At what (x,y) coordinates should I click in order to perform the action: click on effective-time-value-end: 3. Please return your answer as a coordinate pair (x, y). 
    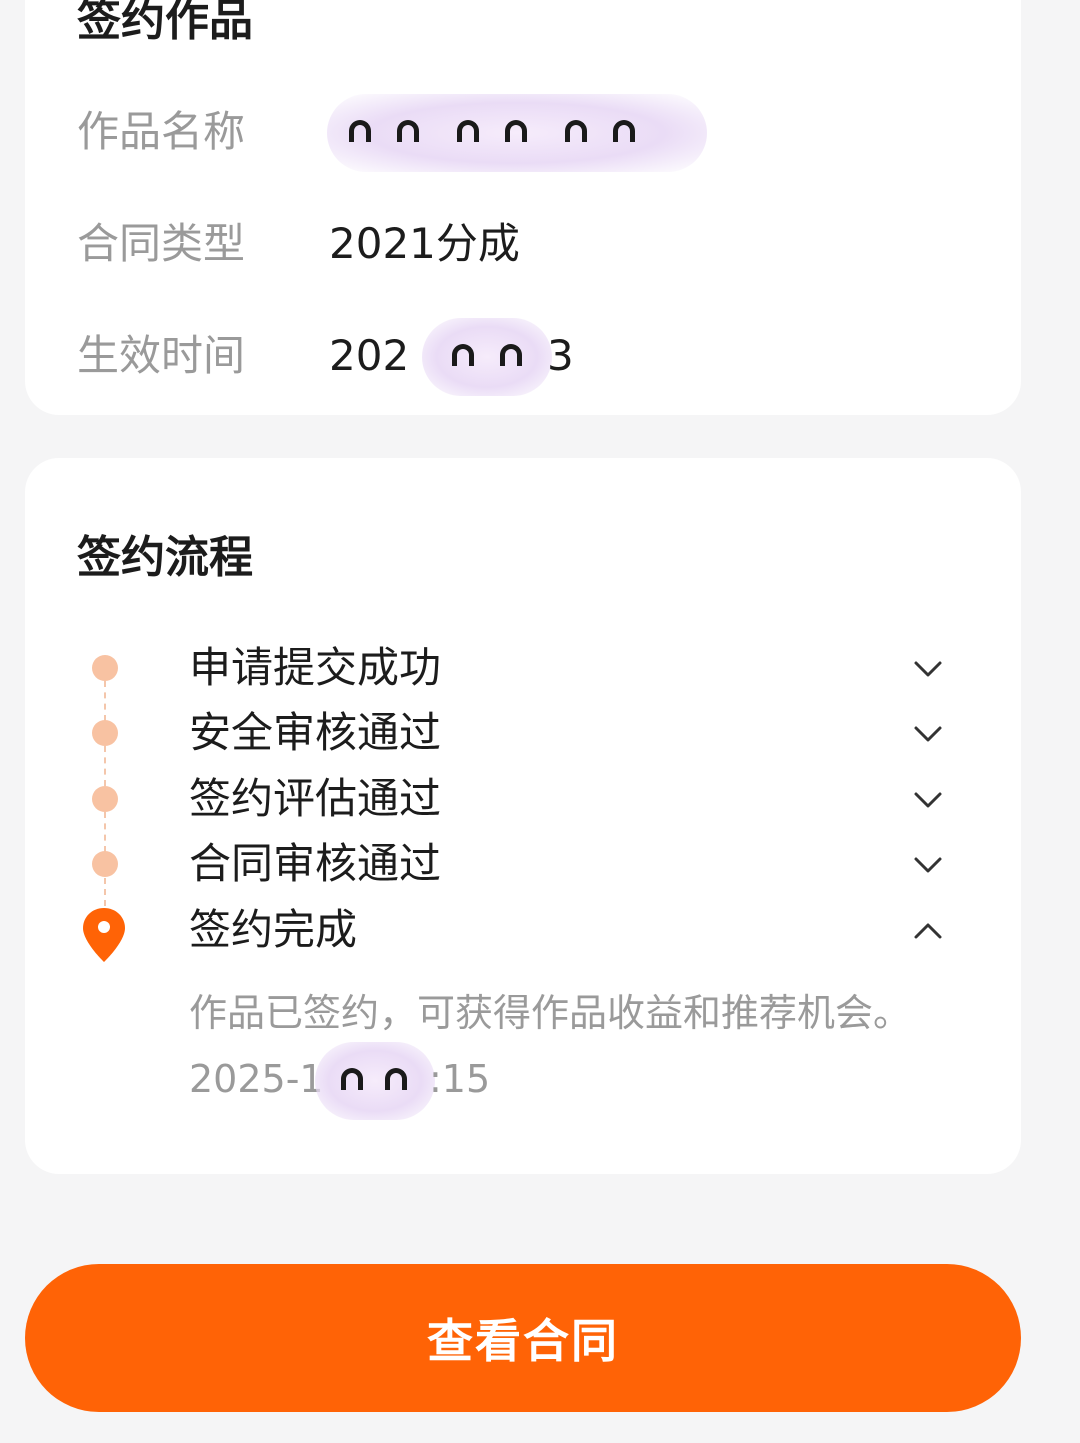
    Looking at the image, I should click on (560, 355).